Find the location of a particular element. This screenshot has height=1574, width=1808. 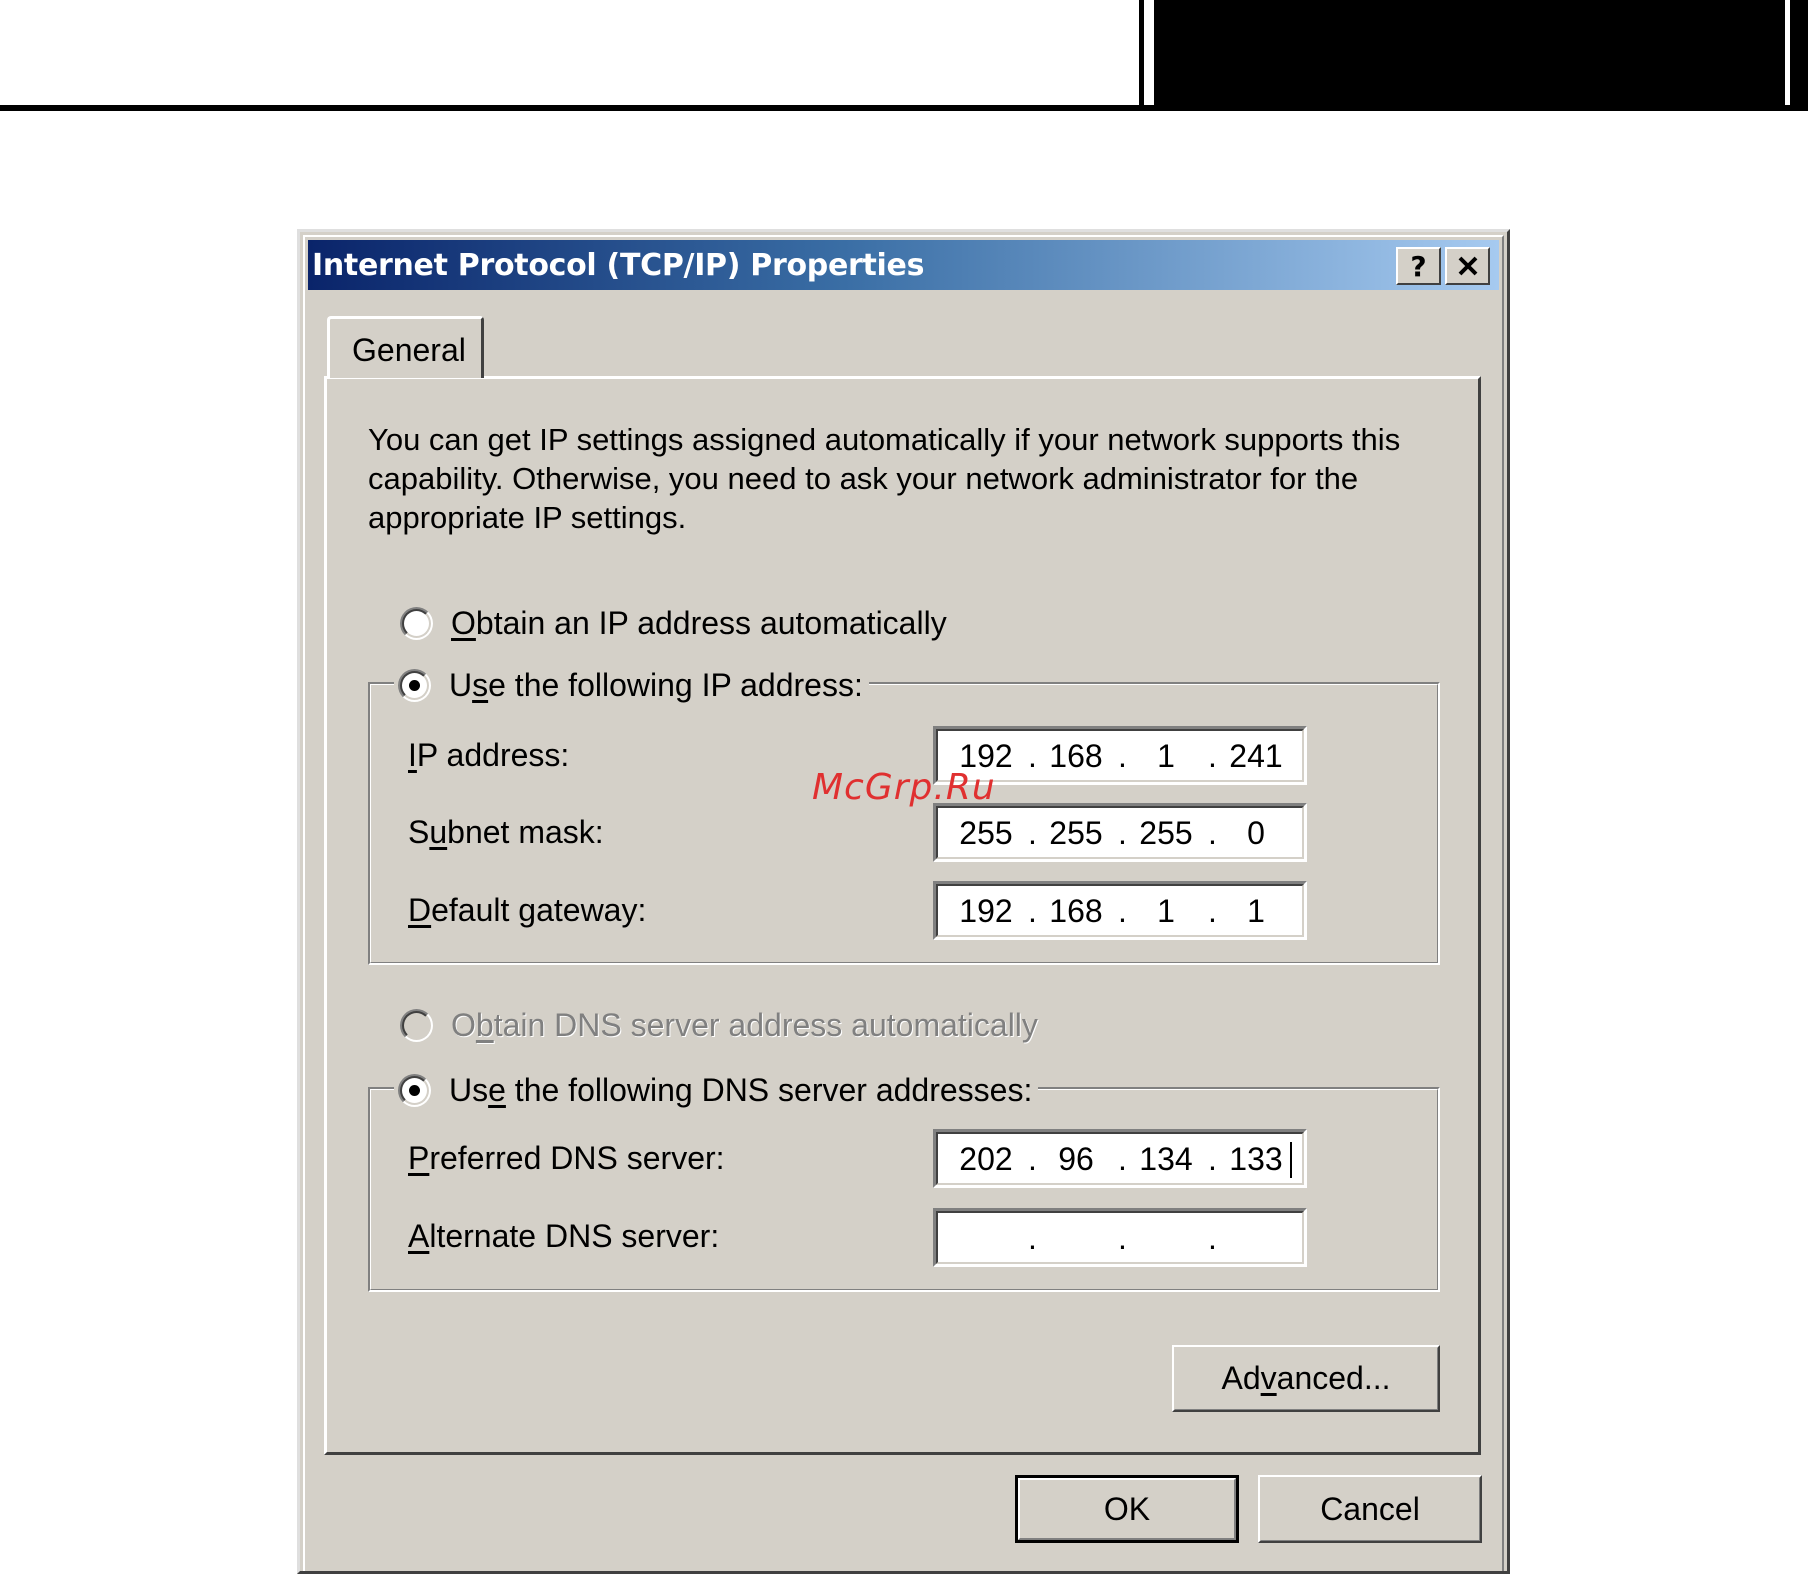

pref-dns-octet-2: 96 is located at coordinates (1076, 1159).